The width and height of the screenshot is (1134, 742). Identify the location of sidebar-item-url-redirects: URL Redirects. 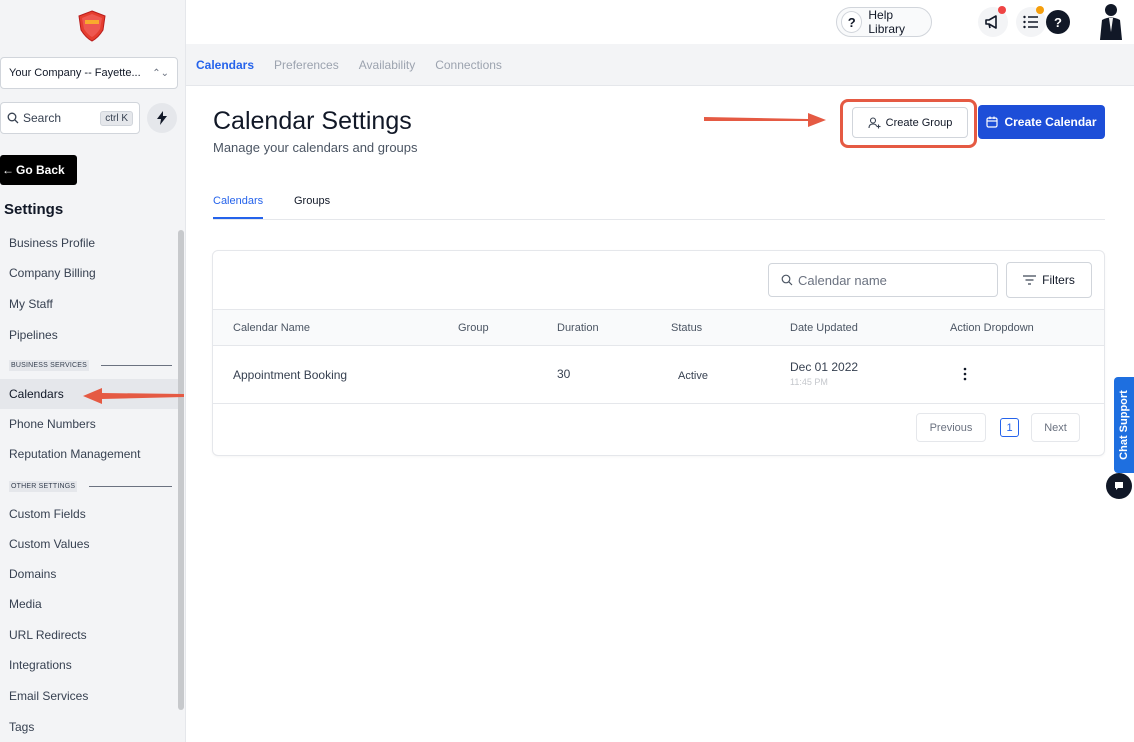
(89, 635).